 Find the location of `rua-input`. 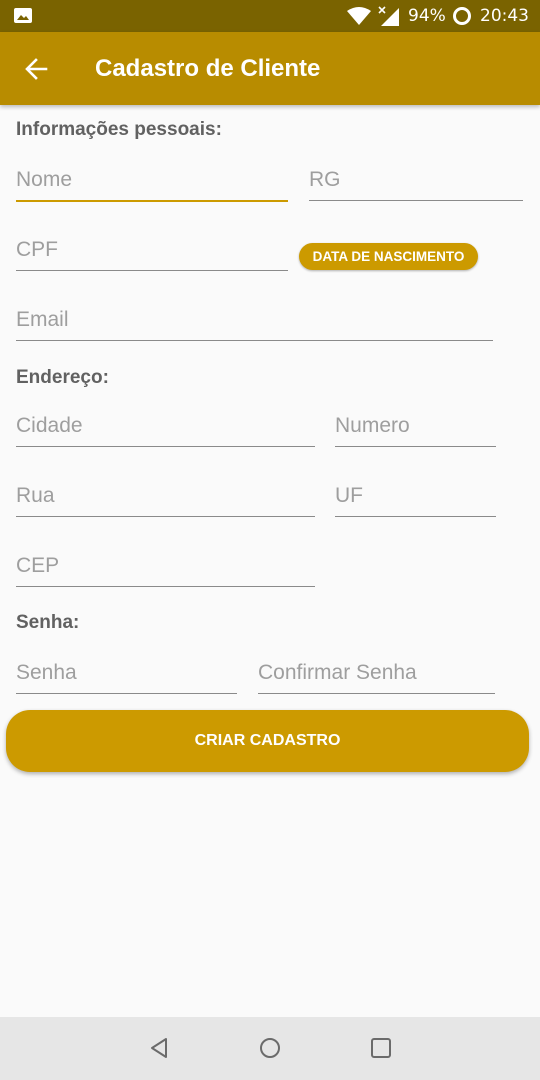

rua-input is located at coordinates (165, 496).